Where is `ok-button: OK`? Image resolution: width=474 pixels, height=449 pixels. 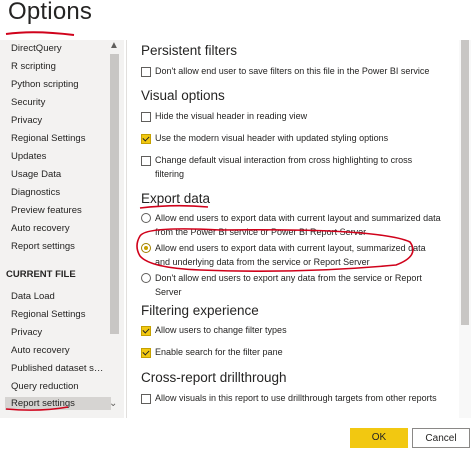
ok-button: OK is located at coordinates (379, 438).